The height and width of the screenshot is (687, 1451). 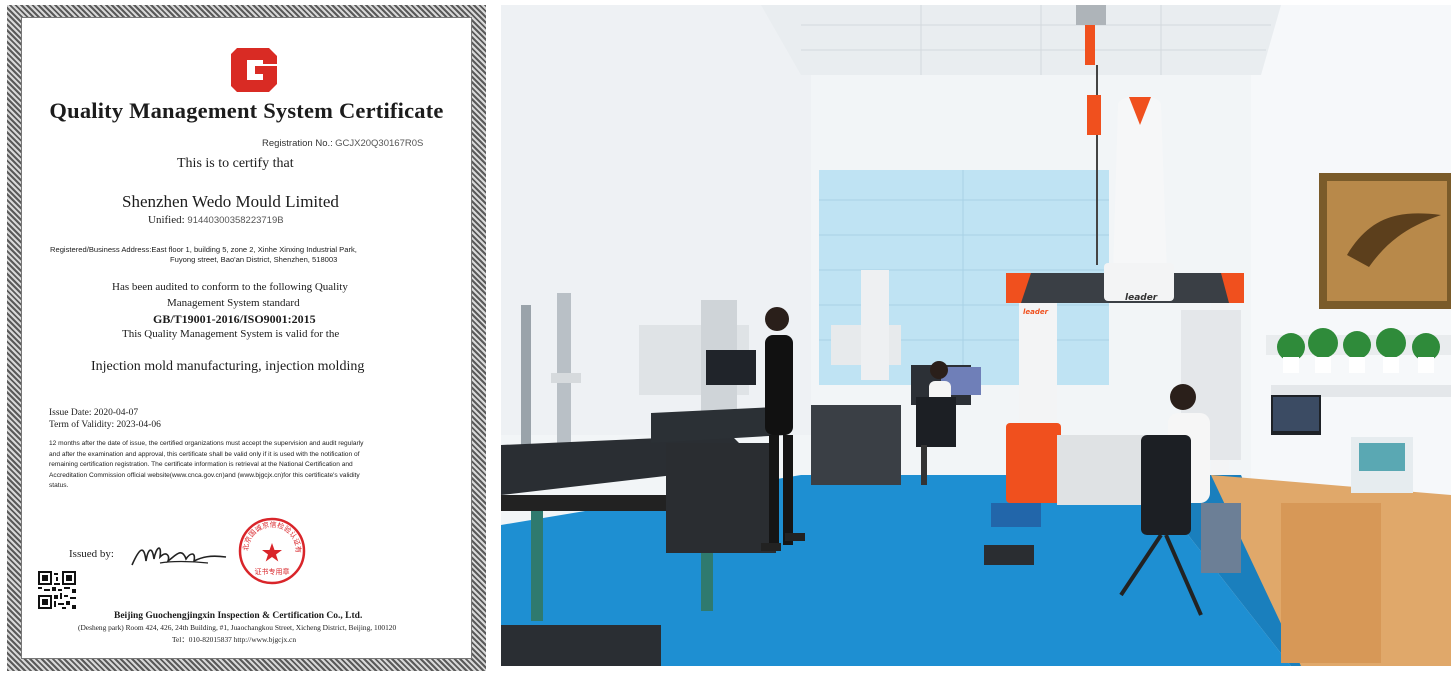 What do you see at coordinates (234, 639) in the screenshot?
I see `issuer-contact: Tel：010-82015837 http://www.bjgcjx.cn` at bounding box center [234, 639].